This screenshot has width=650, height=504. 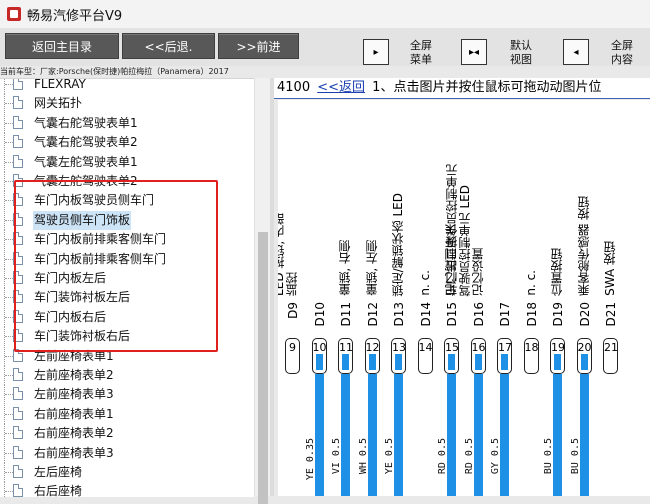 I want to click on connector-pin: 20, so click(x=584, y=356).